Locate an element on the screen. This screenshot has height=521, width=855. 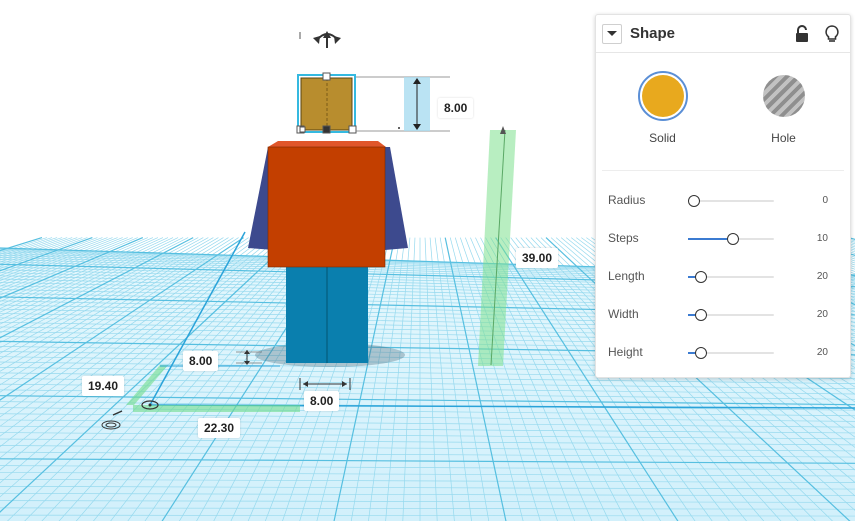
prop-steps: Steps 10 is located at coordinates (723, 238).